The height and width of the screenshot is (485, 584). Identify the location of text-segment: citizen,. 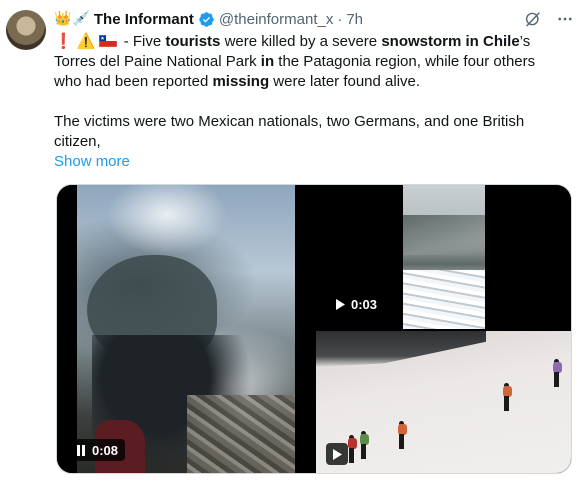
(77, 141).